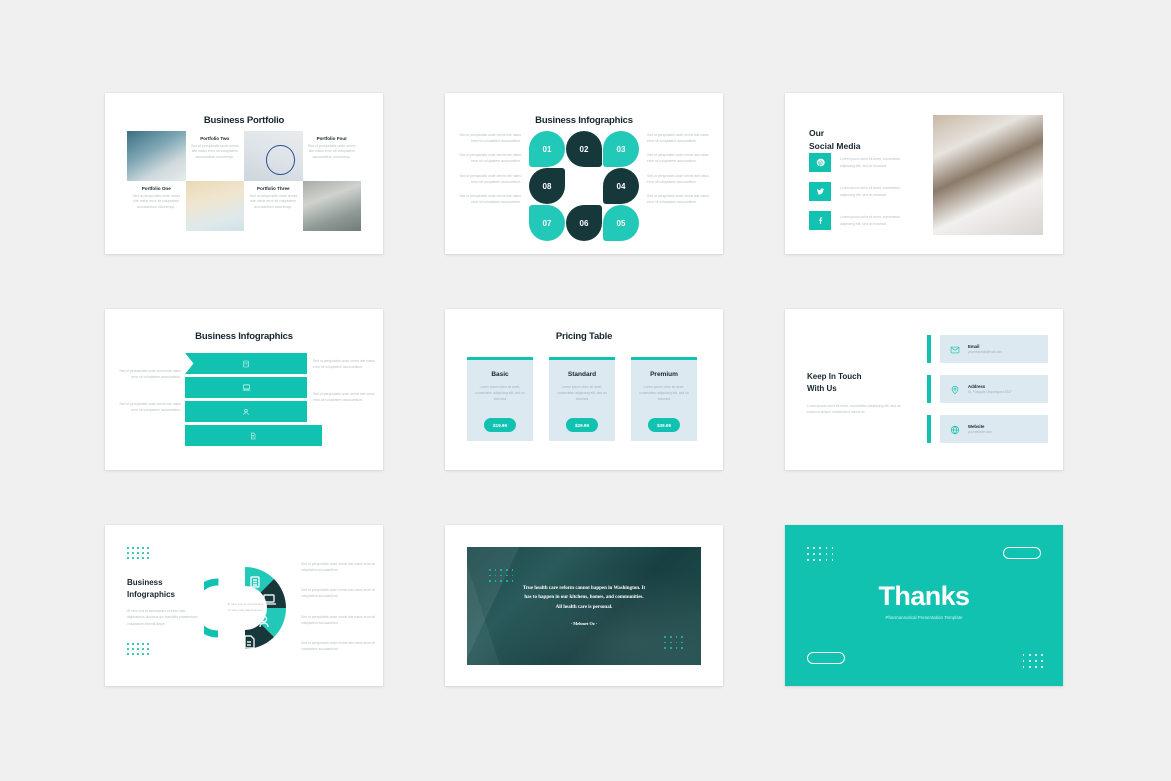 The height and width of the screenshot is (781, 1171). I want to click on petal-08: 08, so click(547, 186).